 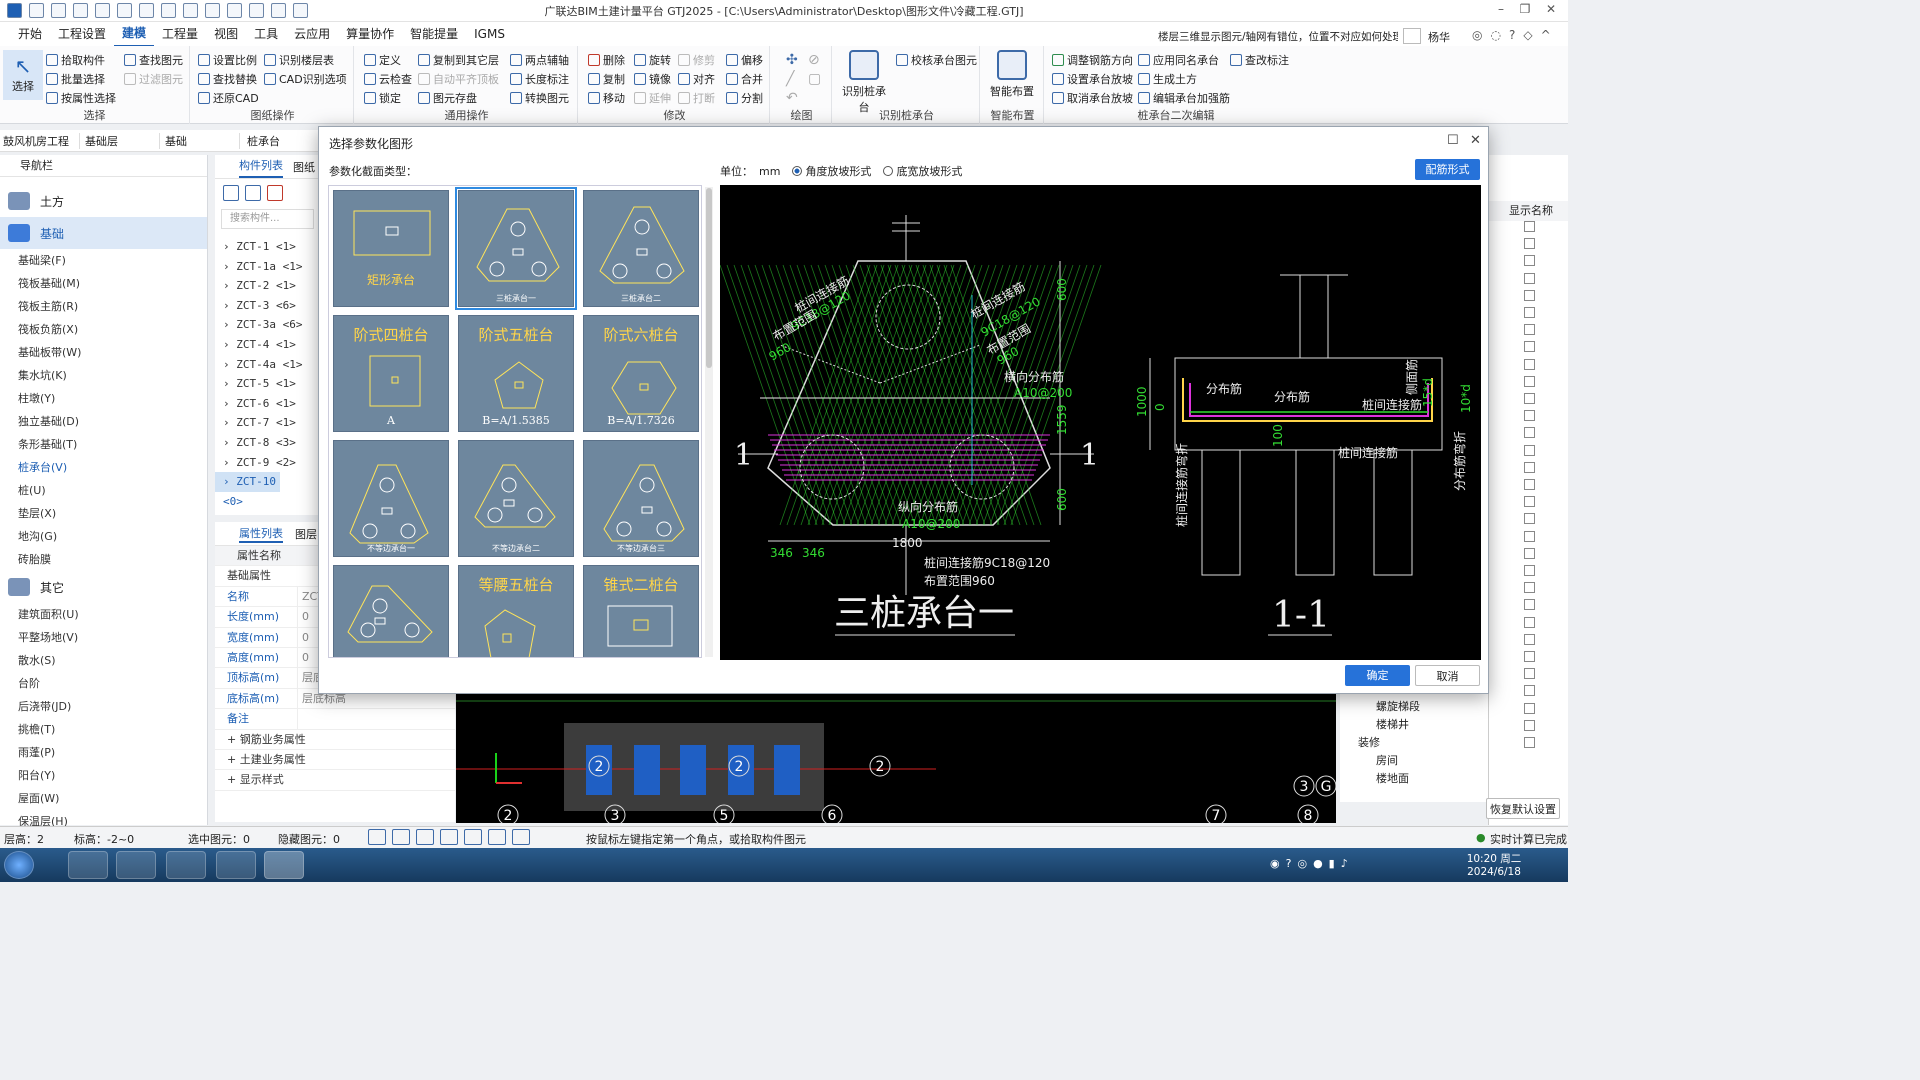 What do you see at coordinates (391, 498) in the screenshot?
I see `shape-option: 不等边承台一` at bounding box center [391, 498].